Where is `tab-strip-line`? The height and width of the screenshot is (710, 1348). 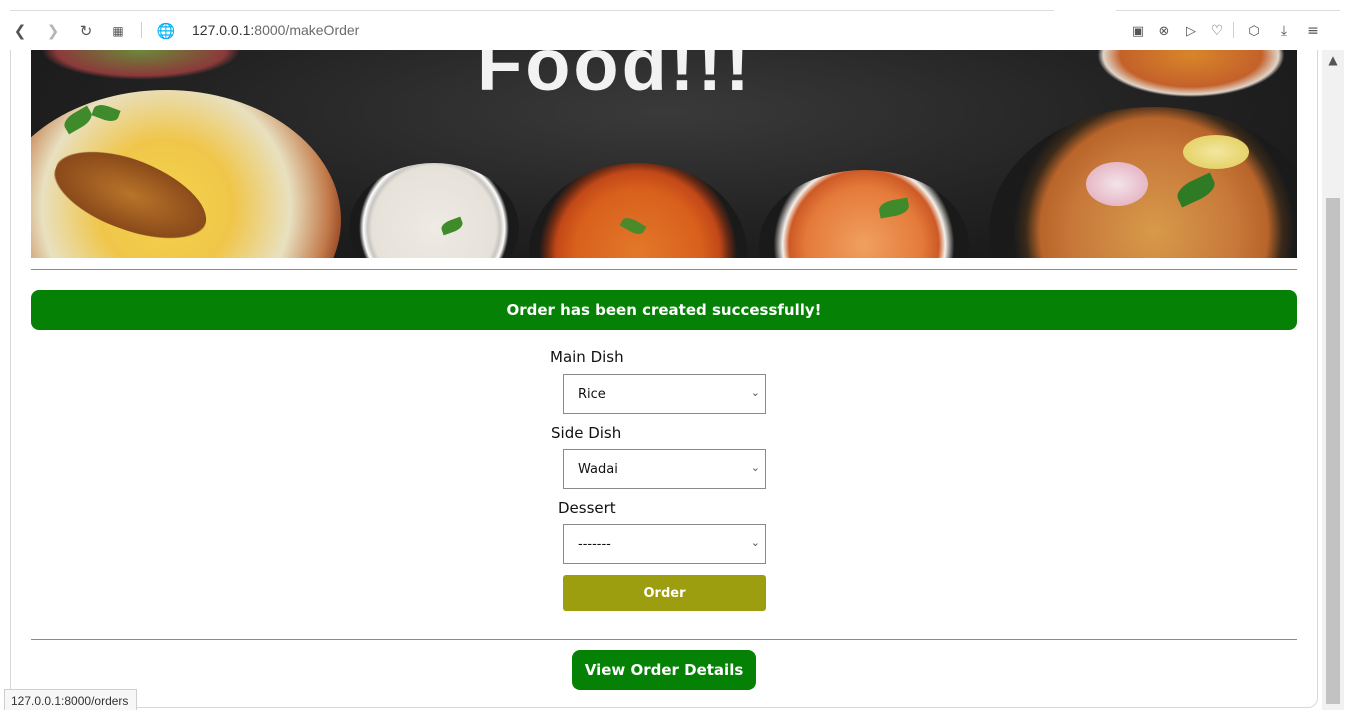 tab-strip-line is located at coordinates (532, 10).